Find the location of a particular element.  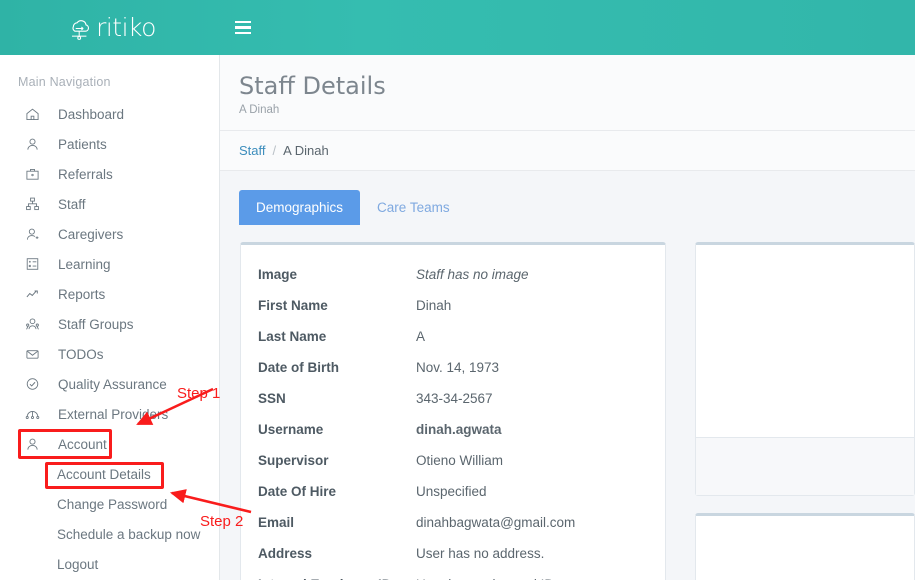

detail-value: User has no address. is located at coordinates (480, 554).